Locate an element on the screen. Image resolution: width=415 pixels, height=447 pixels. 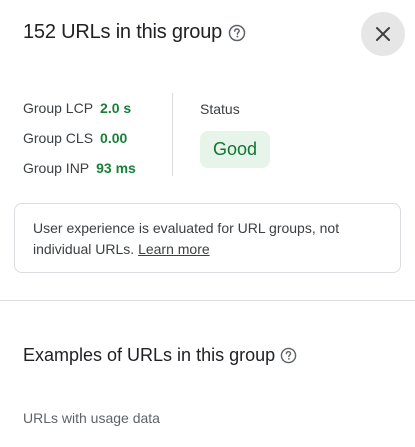
learn-more-link: Learn more is located at coordinates (174, 249).